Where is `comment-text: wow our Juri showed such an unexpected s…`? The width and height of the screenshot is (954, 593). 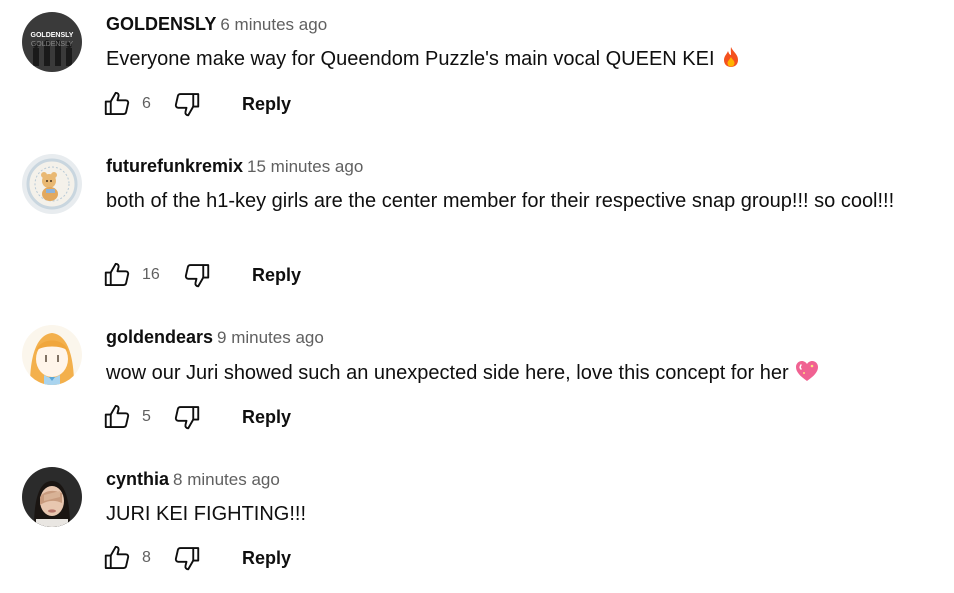
comment-text: wow our Juri showed such an unexpected s… is located at coordinates (506, 374).